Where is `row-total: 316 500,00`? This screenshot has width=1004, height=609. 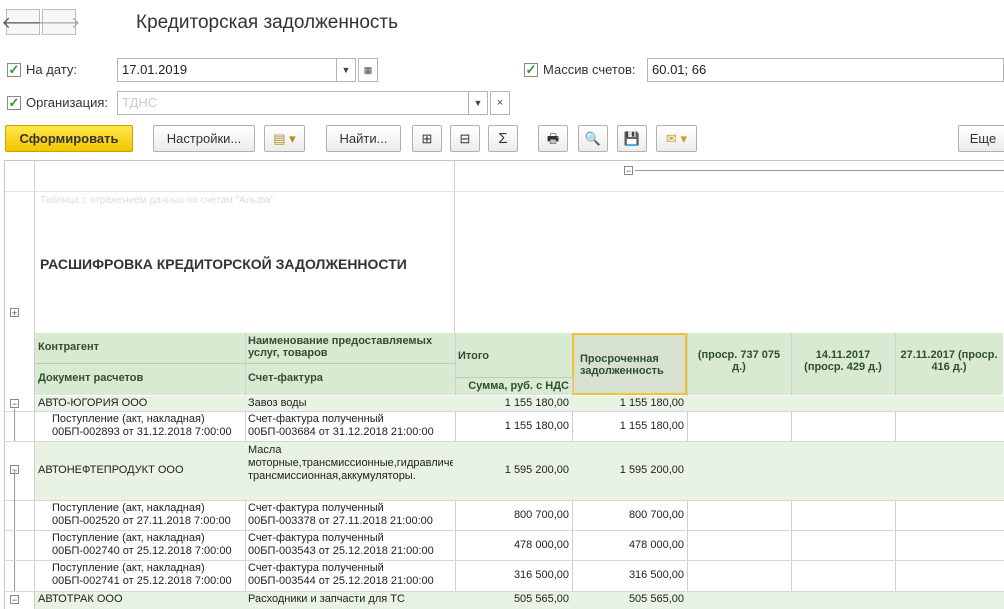 row-total: 316 500,00 is located at coordinates (541, 575).